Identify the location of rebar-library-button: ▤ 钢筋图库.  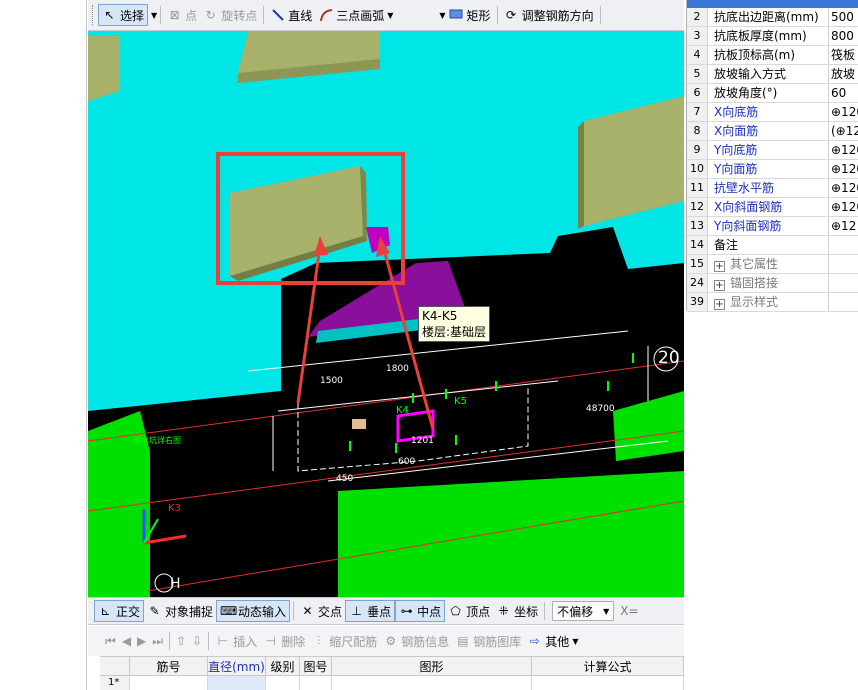
(488, 641).